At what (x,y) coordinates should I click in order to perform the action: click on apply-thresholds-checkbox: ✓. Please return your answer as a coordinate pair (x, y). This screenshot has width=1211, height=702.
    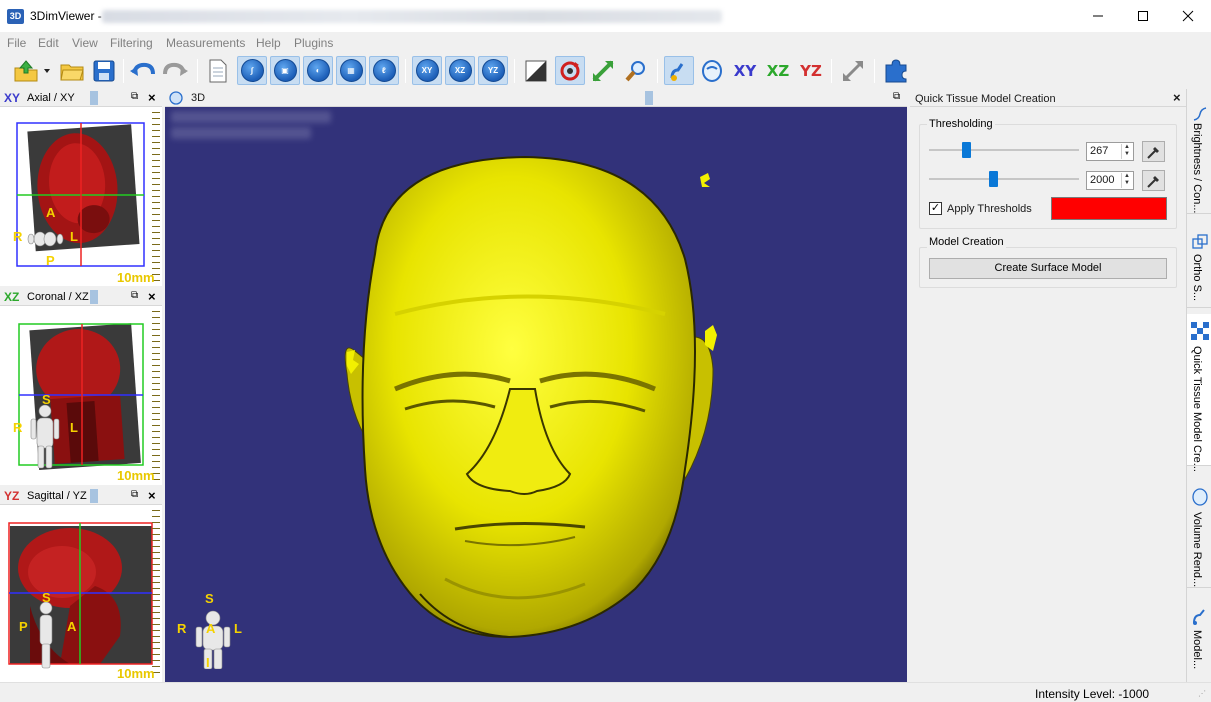
    Looking at the image, I should click on (935, 208).